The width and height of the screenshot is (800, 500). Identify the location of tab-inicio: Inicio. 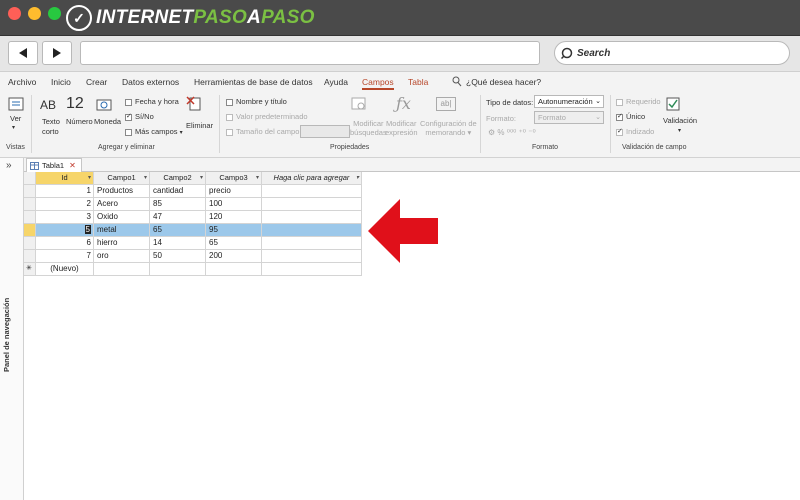
(61, 82).